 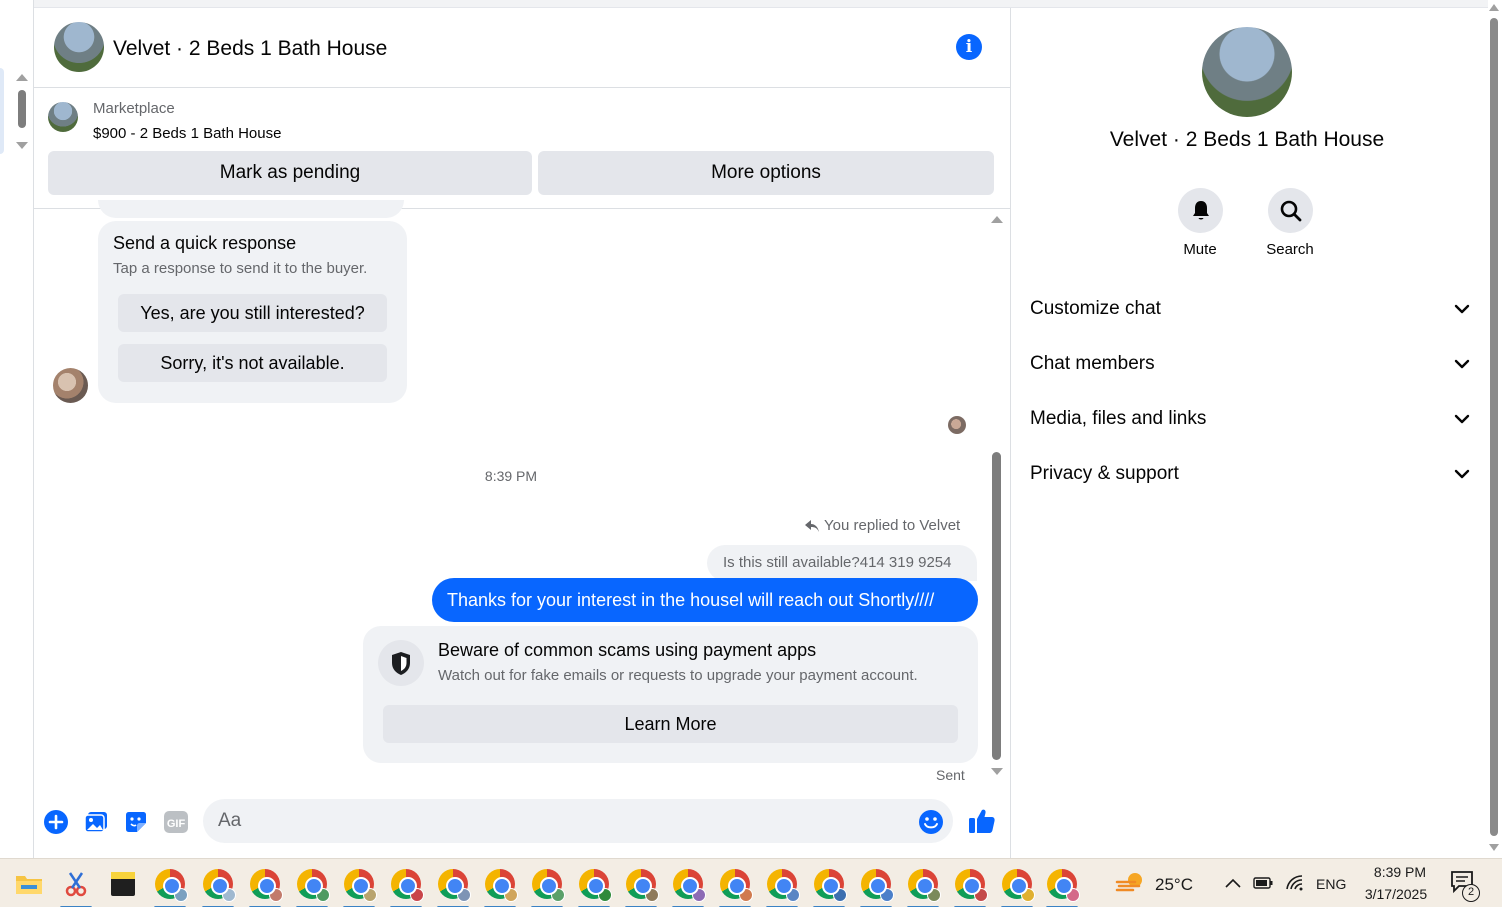 What do you see at coordinates (187, 133) in the screenshot?
I see `listing-description: $900 - 2 Beds 1 Bath House` at bounding box center [187, 133].